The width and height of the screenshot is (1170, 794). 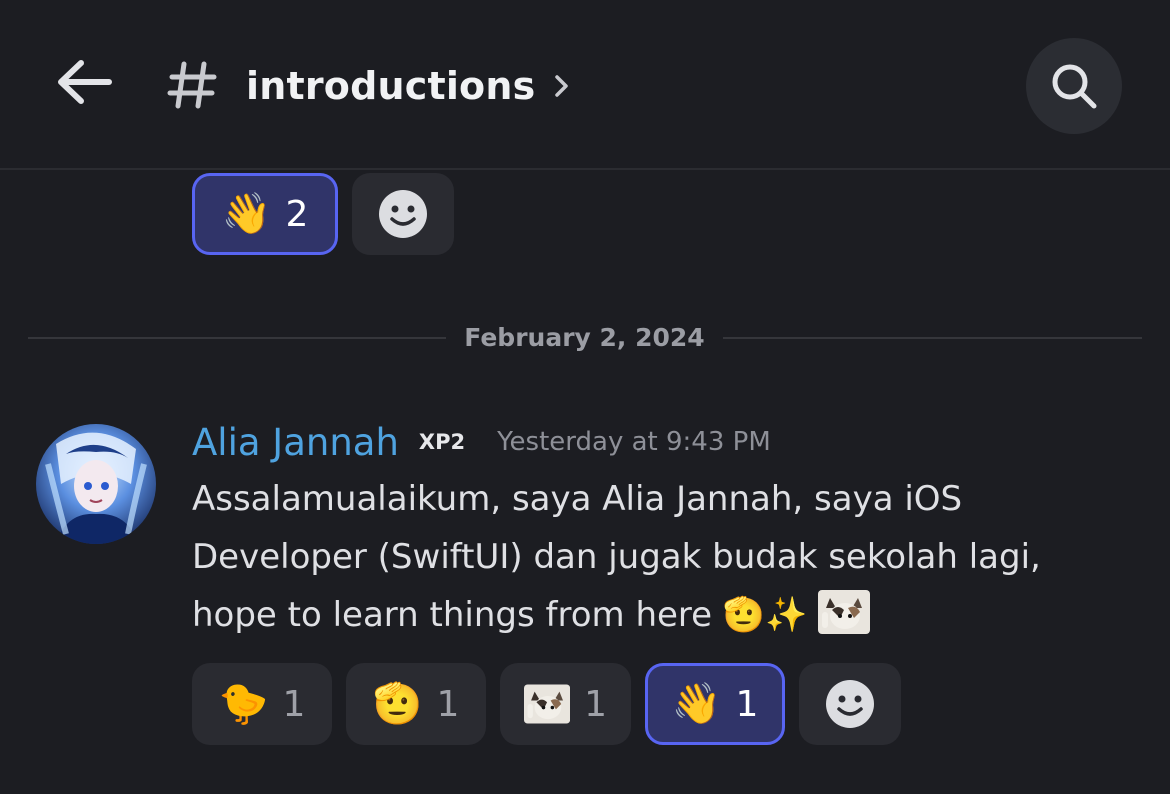 What do you see at coordinates (442, 442) in the screenshot?
I see `server-tag: XP2` at bounding box center [442, 442].